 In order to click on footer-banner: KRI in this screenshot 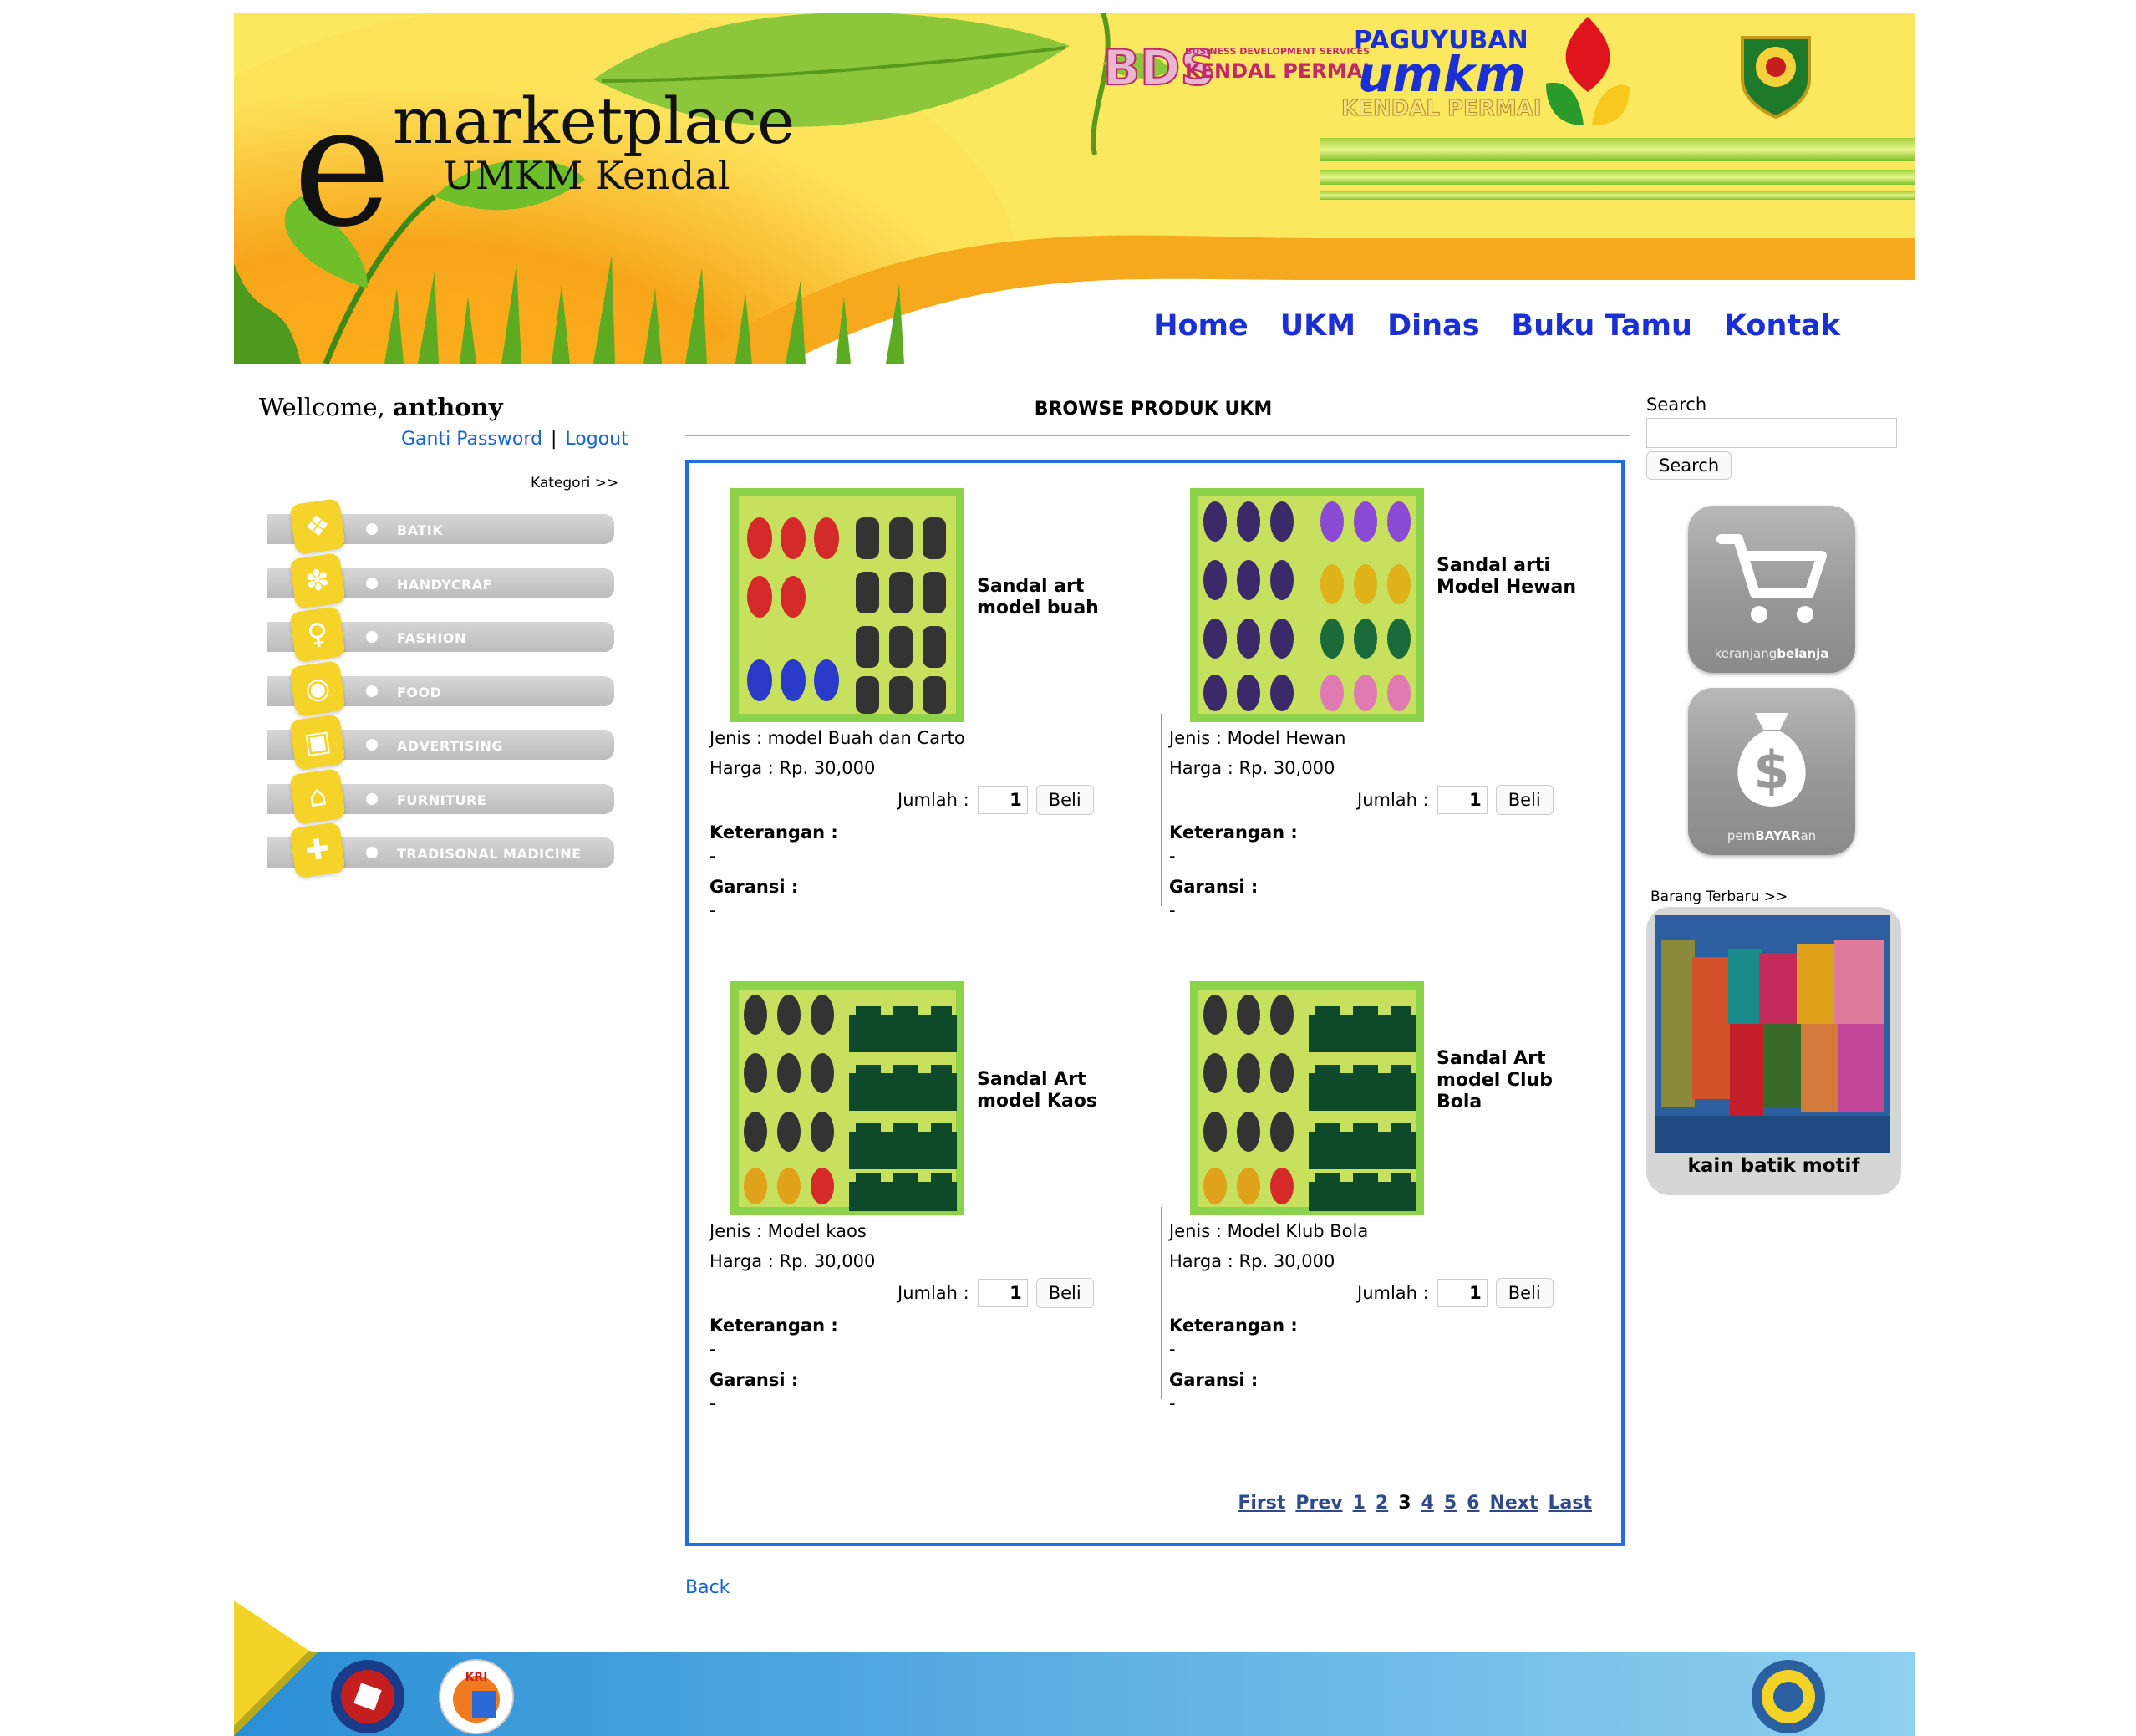, I will do `click(1074, 1668)`.